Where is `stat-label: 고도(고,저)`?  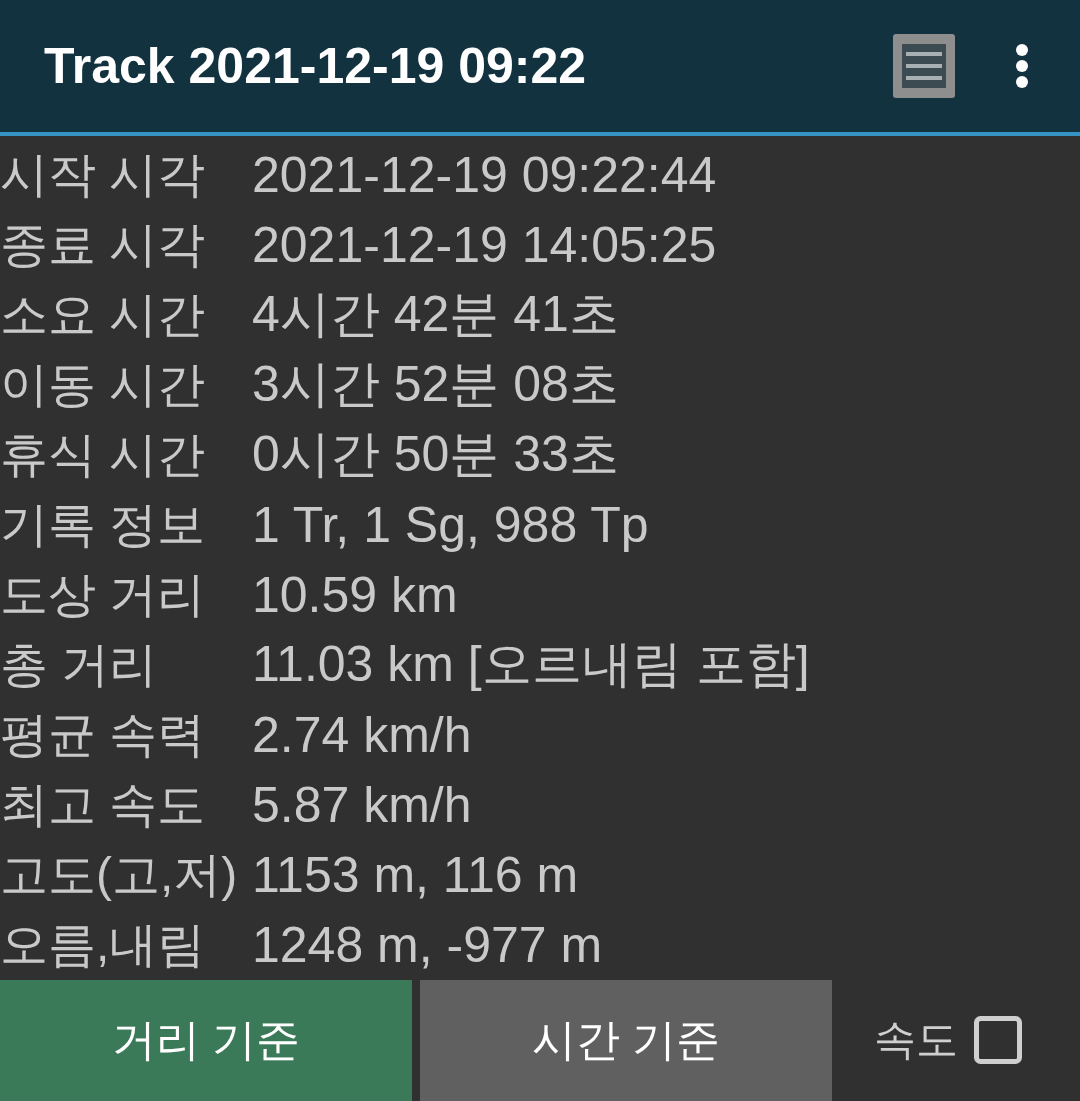
stat-label: 고도(고,저) is located at coordinates (119, 874).